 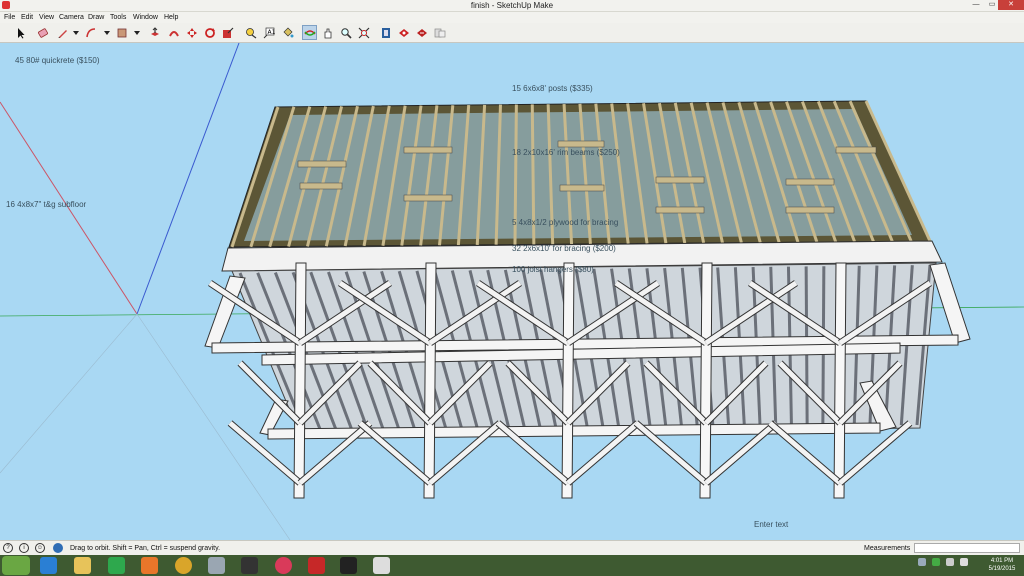 What do you see at coordinates (552, 88) in the screenshot?
I see `label-posts: 15 6x6x8' posts ($335)` at bounding box center [552, 88].